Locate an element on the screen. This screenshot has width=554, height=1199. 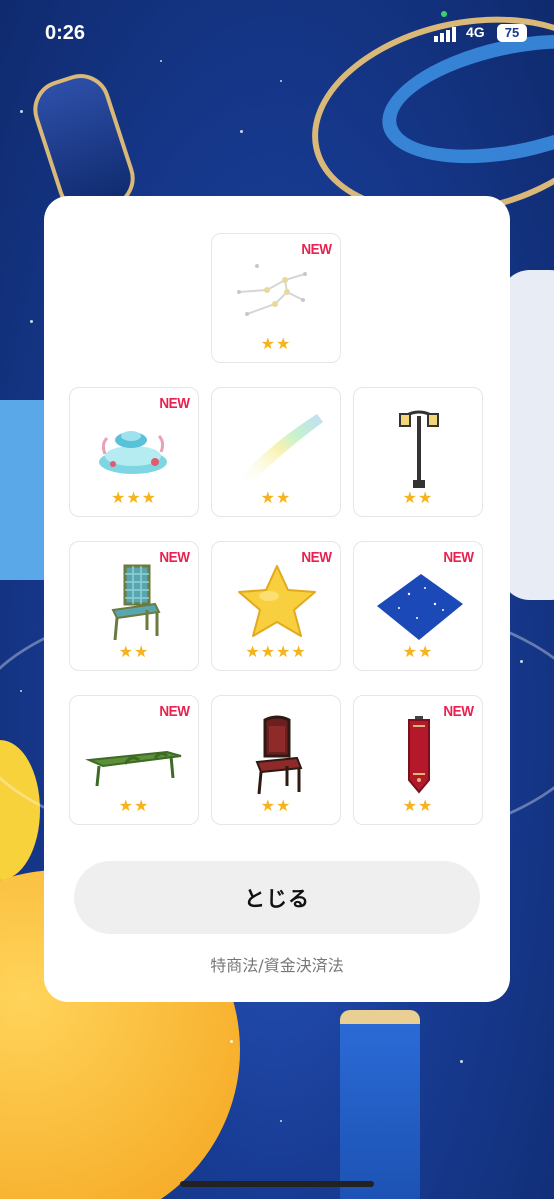
rarity-stars: ★★★ is located at coordinates (134, 497).